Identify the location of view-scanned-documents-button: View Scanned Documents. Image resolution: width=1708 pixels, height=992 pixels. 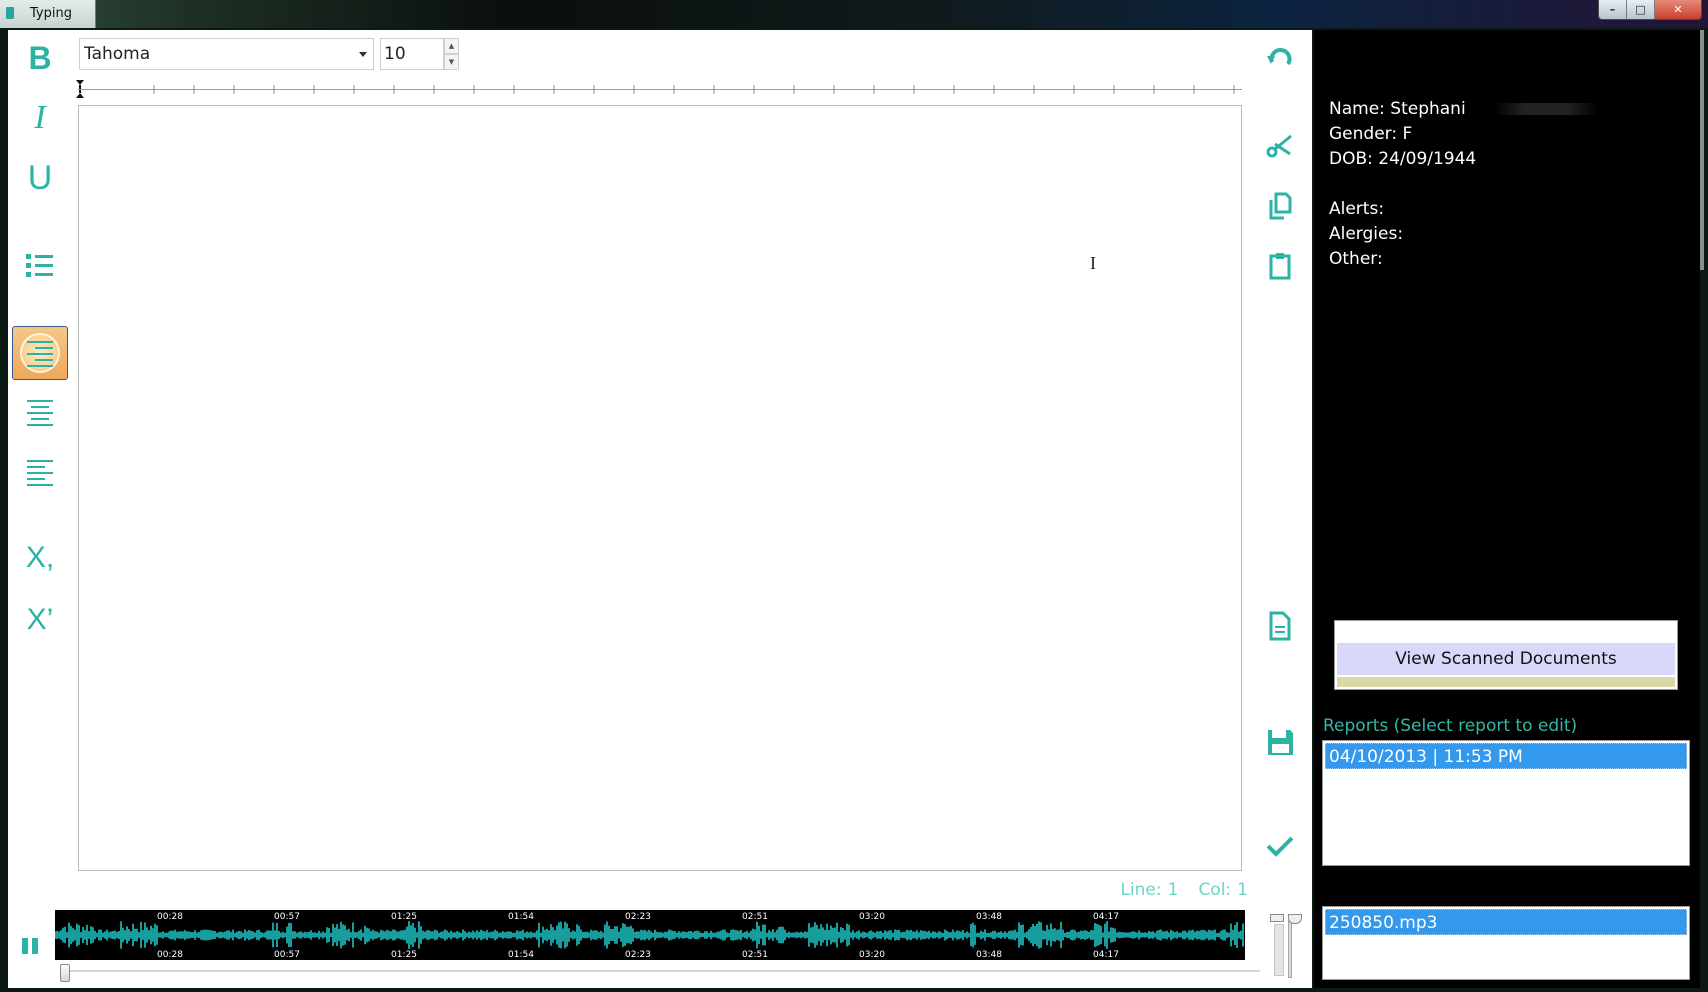
(1506, 655).